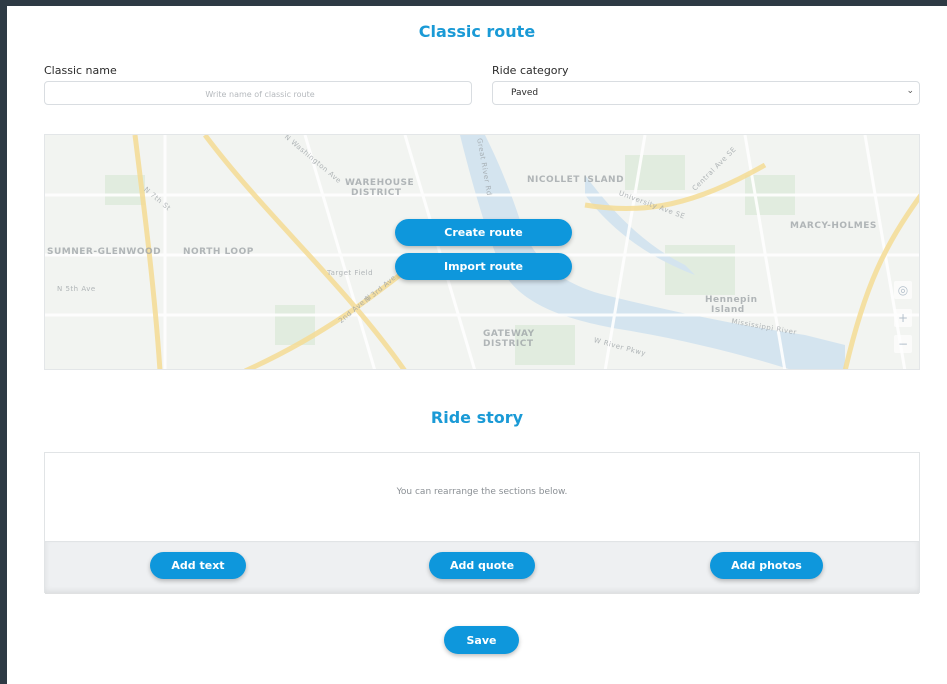 Image resolution: width=947 pixels, height=684 pixels. I want to click on map-area-label: WAREHOUSE, so click(380, 183).